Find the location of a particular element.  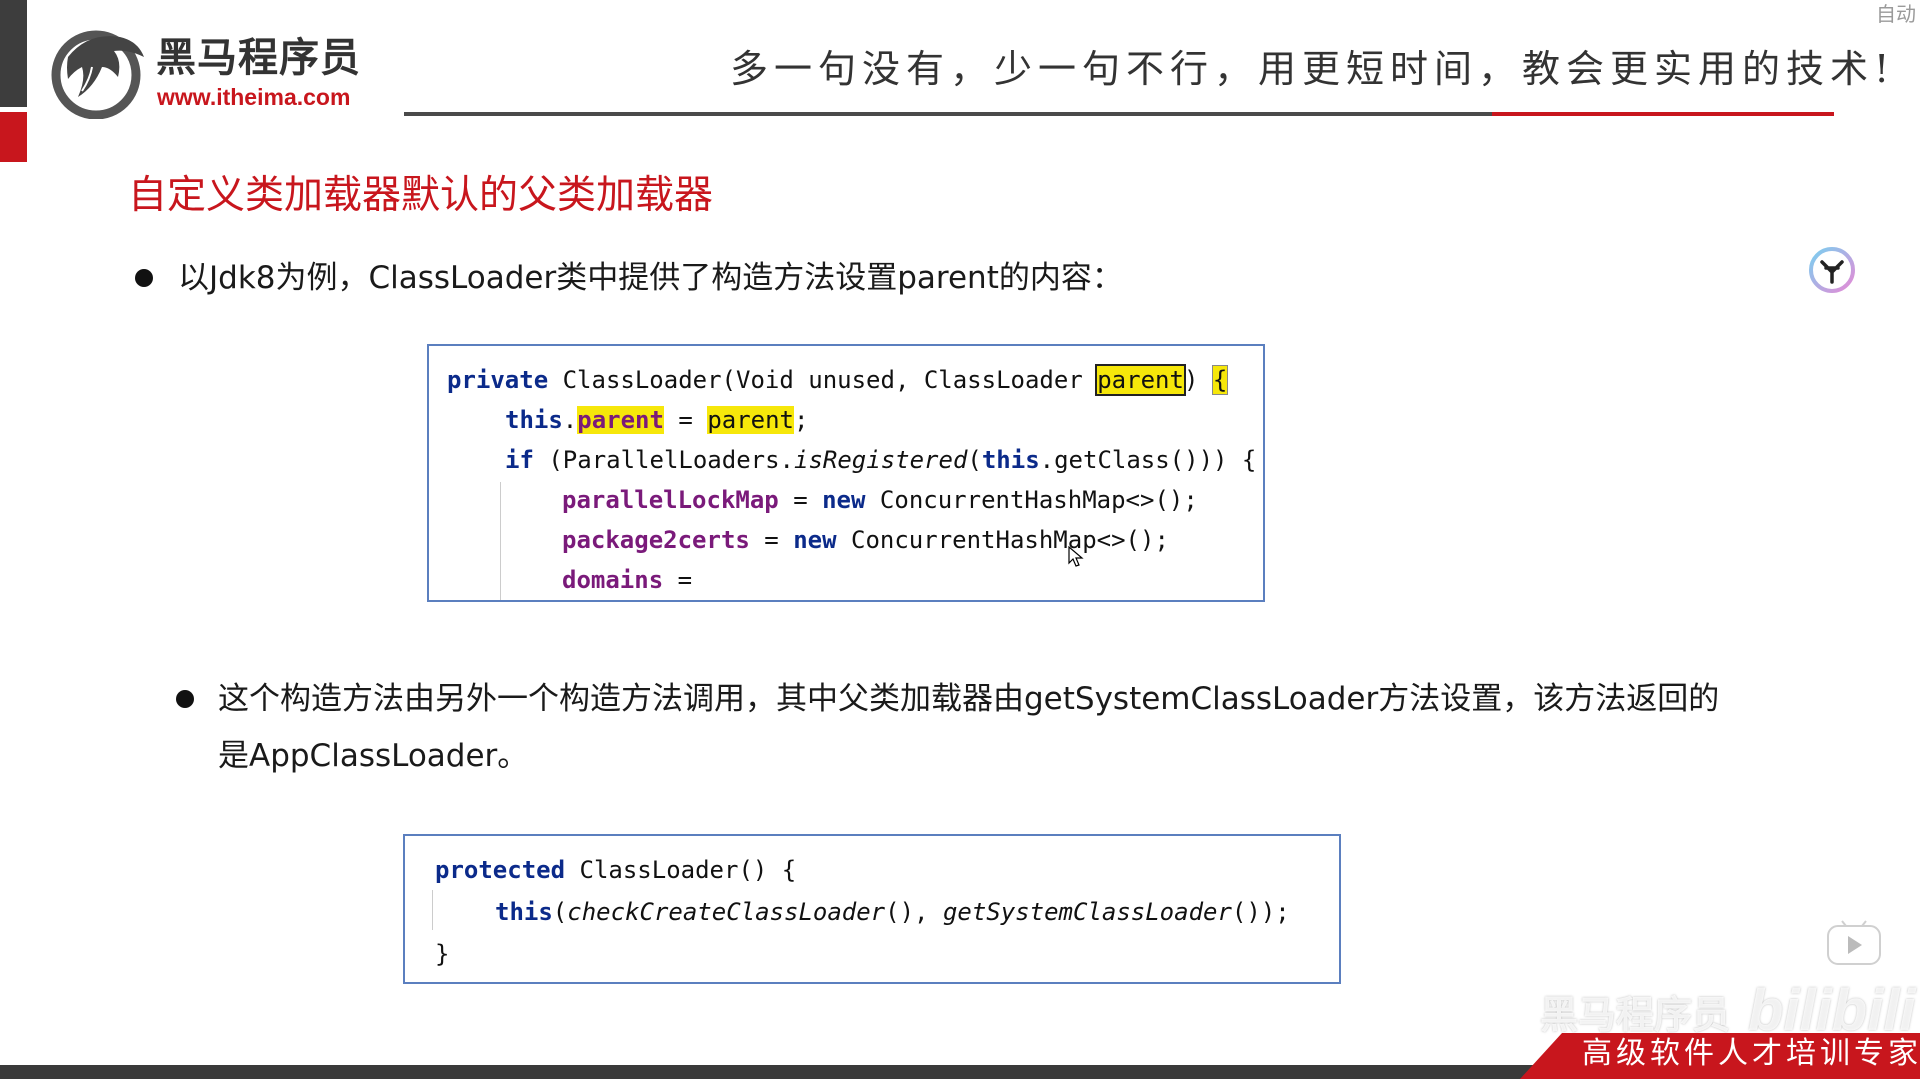

watermark-bilibili: bilibili is located at coordinates (1832, 1010).